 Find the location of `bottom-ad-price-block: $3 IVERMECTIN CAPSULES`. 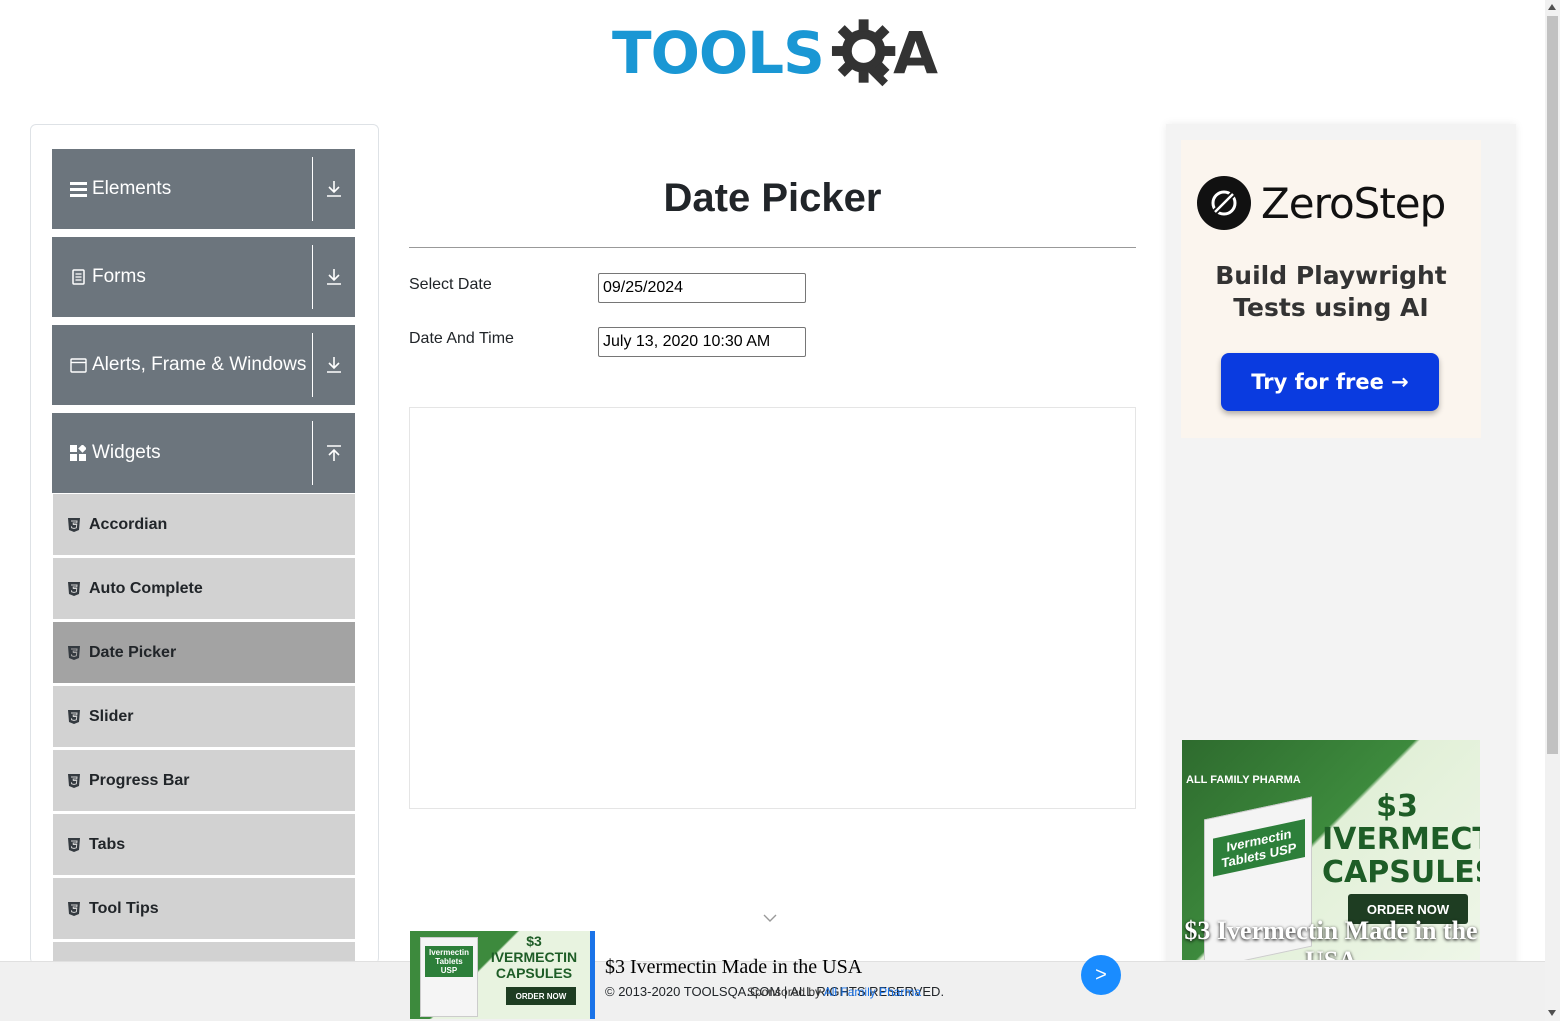

bottom-ad-price-block: $3 IVERMECTIN CAPSULES is located at coordinates (534, 957).